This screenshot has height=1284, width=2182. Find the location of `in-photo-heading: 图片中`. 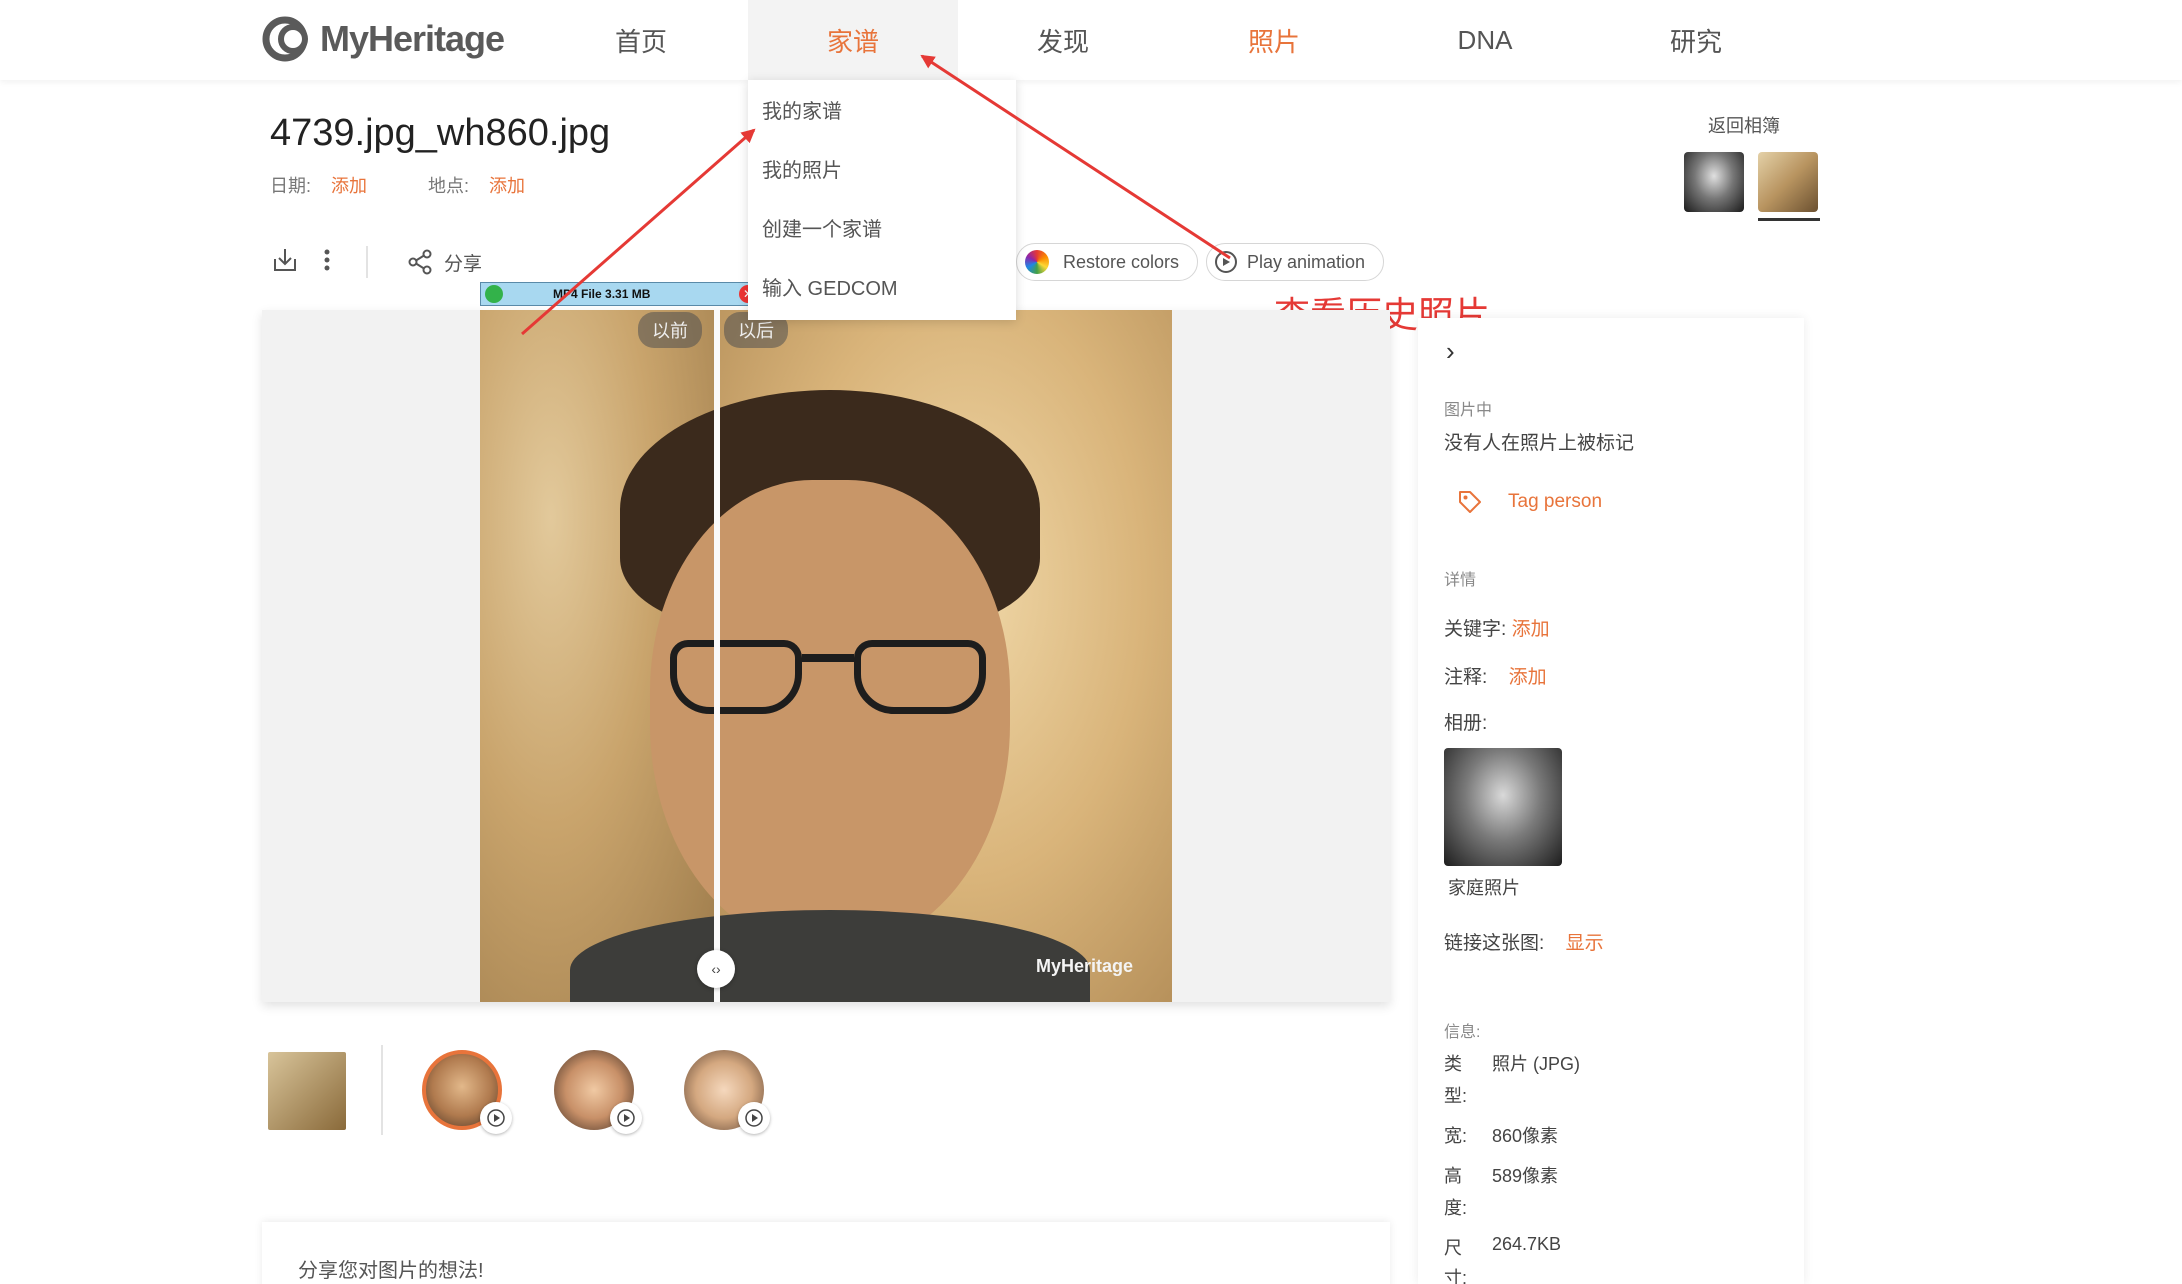

in-photo-heading: 图片中 is located at coordinates (1468, 410).